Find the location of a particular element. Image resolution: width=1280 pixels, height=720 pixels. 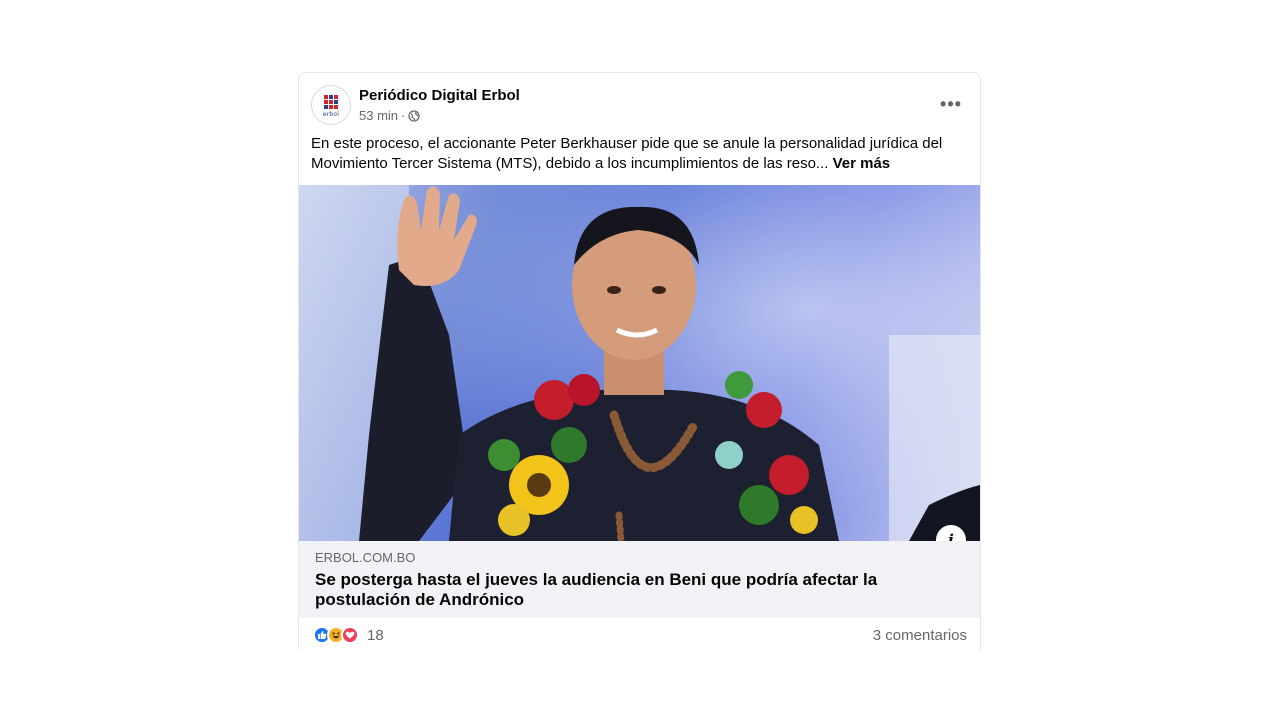

post-timestamp: 53 min is located at coordinates (378, 115).